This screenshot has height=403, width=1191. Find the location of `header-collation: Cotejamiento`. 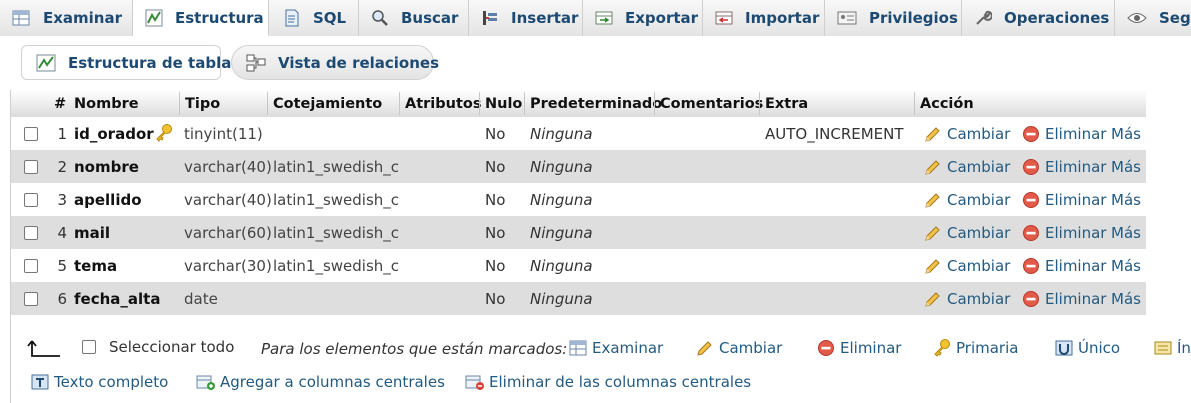

header-collation: Cotejamiento is located at coordinates (328, 103).